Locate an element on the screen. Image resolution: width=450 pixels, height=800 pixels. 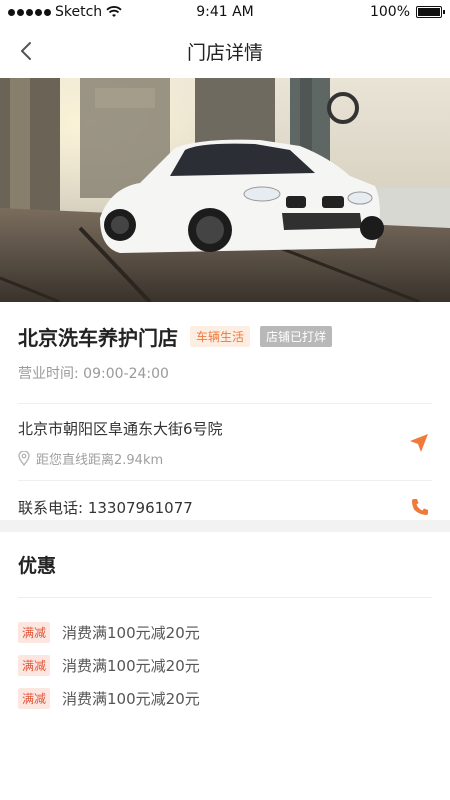
phone-icon is located at coordinates (420, 507).